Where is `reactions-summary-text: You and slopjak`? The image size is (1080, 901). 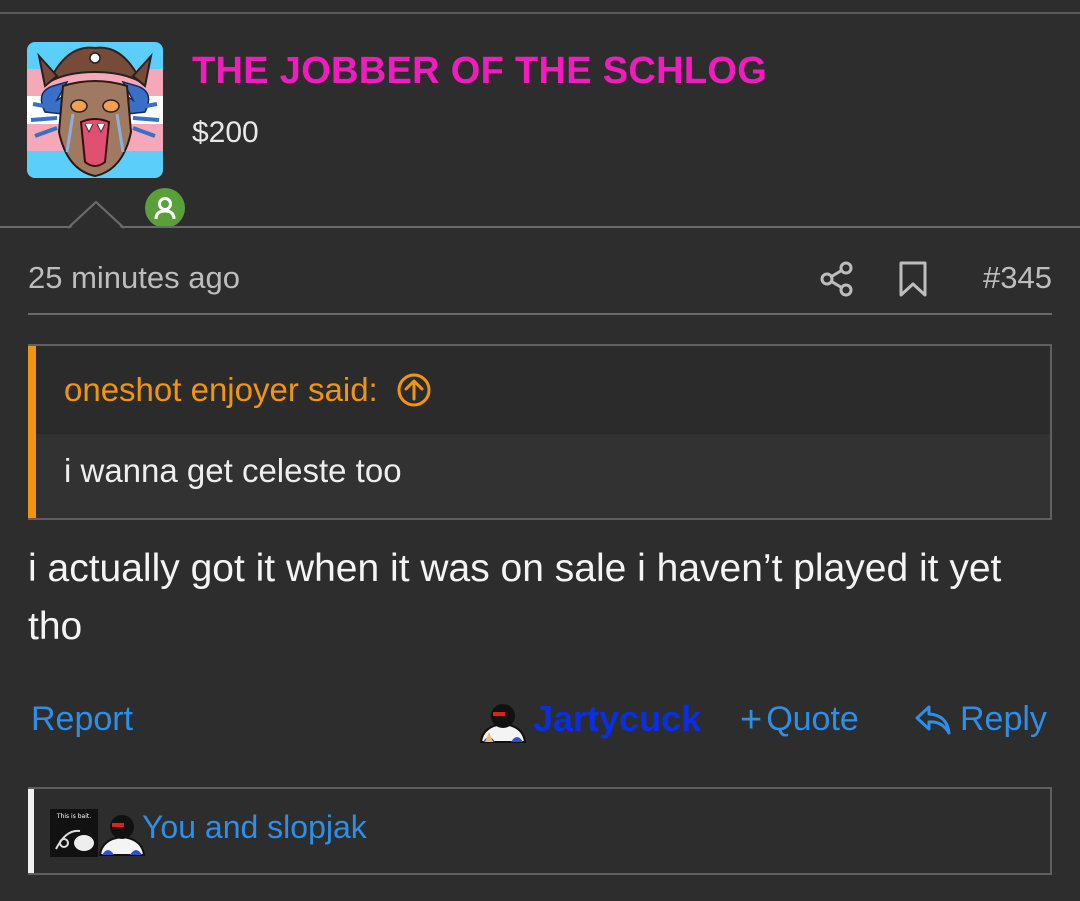
reactions-summary-text: You and slopjak is located at coordinates (254, 827).